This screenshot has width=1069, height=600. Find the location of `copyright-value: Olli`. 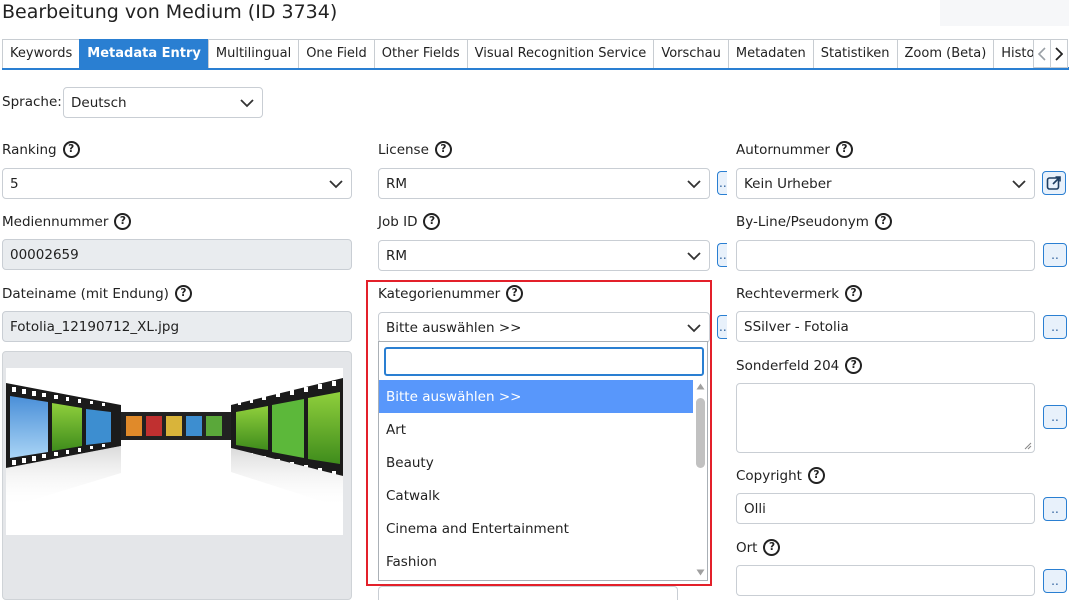

copyright-value: Olli is located at coordinates (755, 508).